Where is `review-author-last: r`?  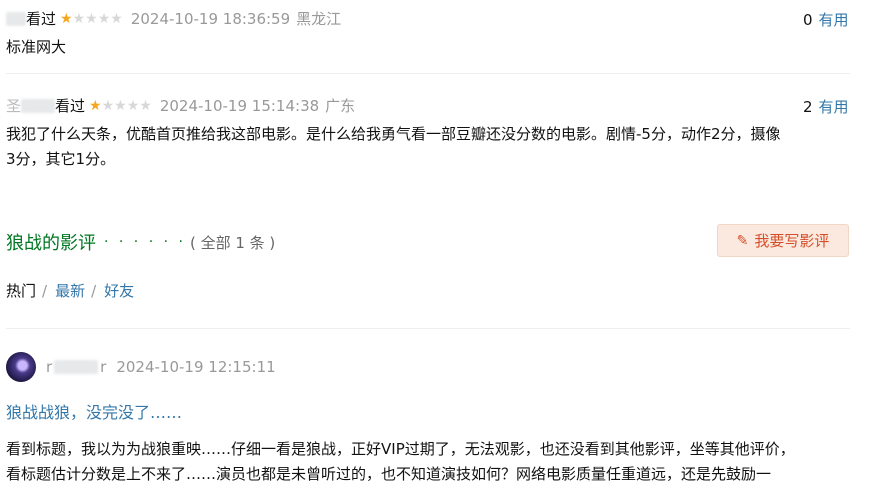
review-author-last: r is located at coordinates (103, 367).